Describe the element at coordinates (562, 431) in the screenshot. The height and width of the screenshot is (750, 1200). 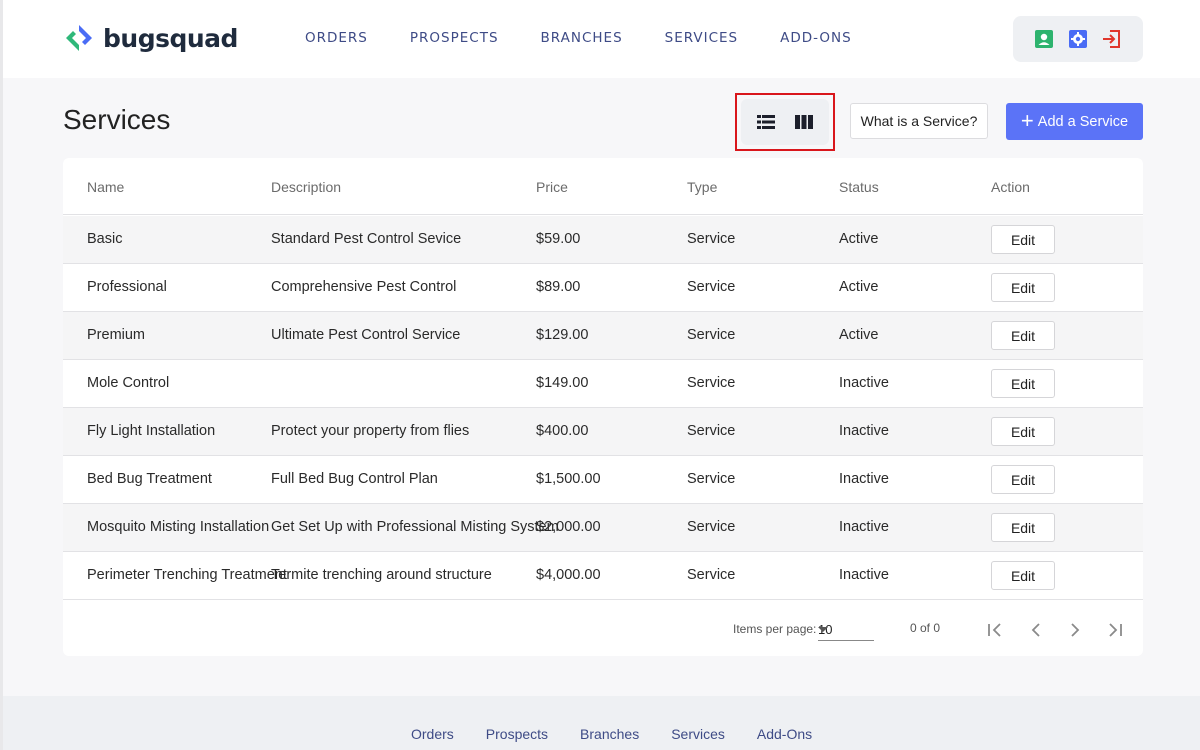
I see `cell-price: $400.00` at that location.